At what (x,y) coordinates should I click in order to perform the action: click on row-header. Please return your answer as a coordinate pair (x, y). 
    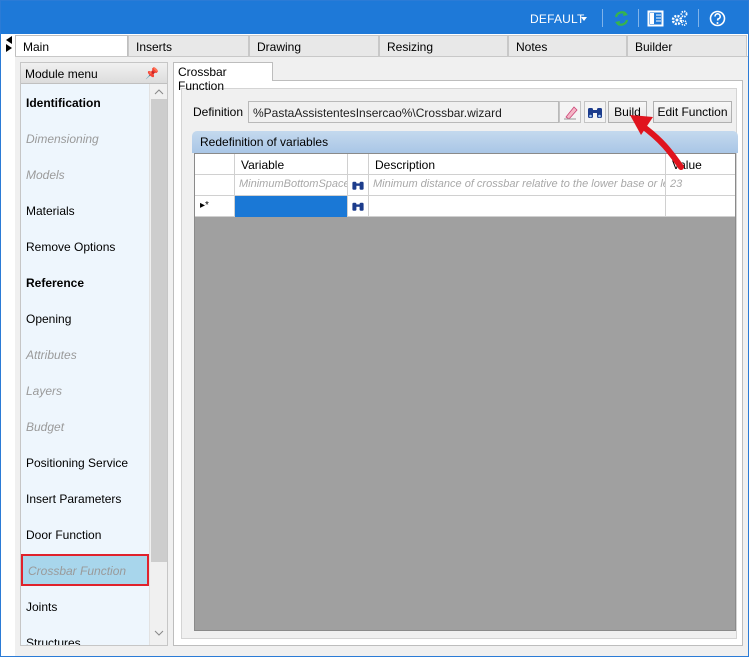
    Looking at the image, I should click on (215, 185).